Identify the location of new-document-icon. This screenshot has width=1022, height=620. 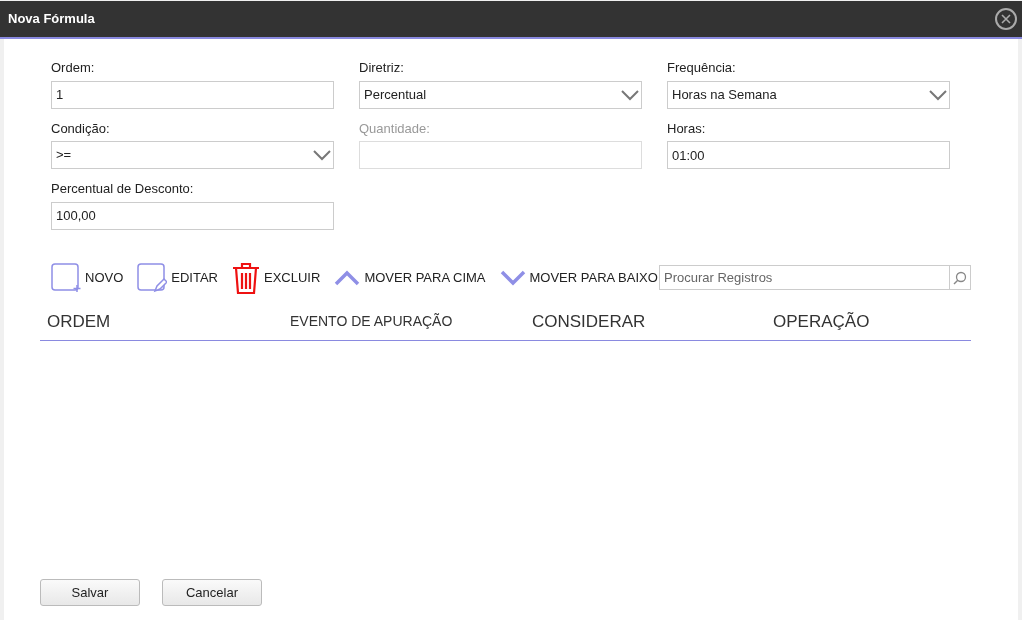
(66, 277).